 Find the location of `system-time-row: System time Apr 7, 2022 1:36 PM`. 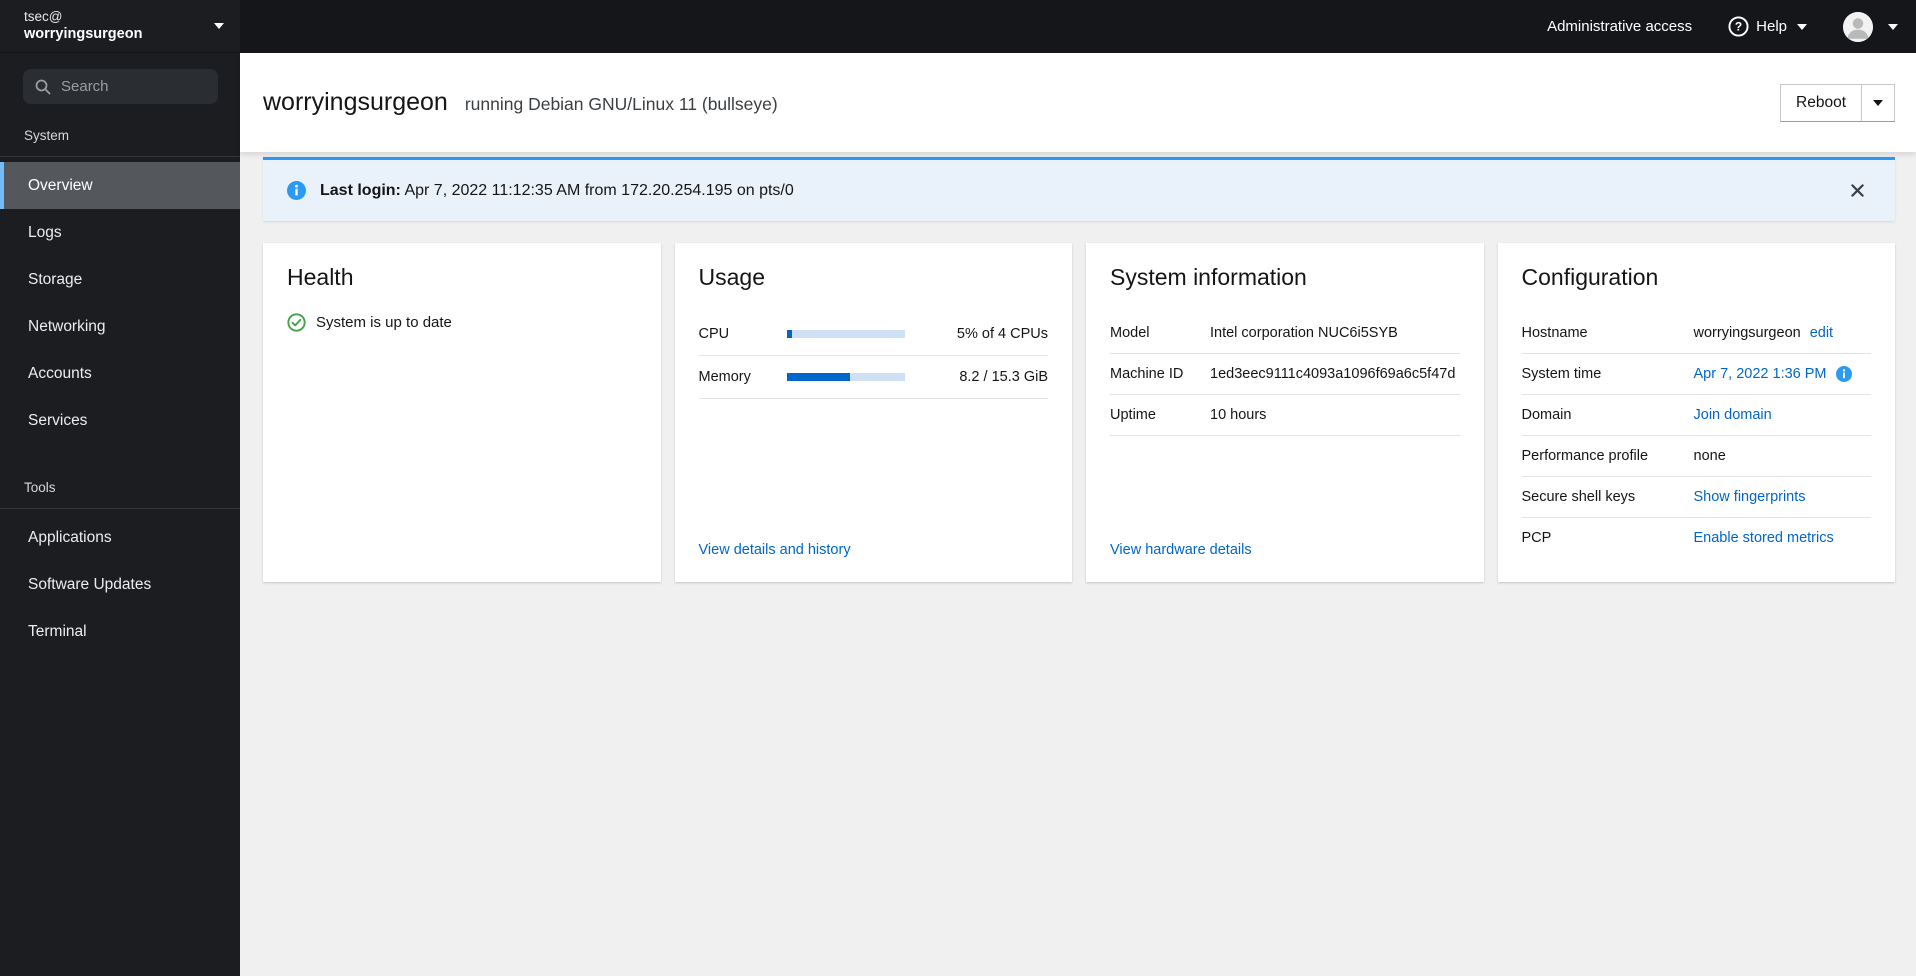

system-time-row: System time Apr 7, 2022 1:36 PM is located at coordinates (1696, 374).